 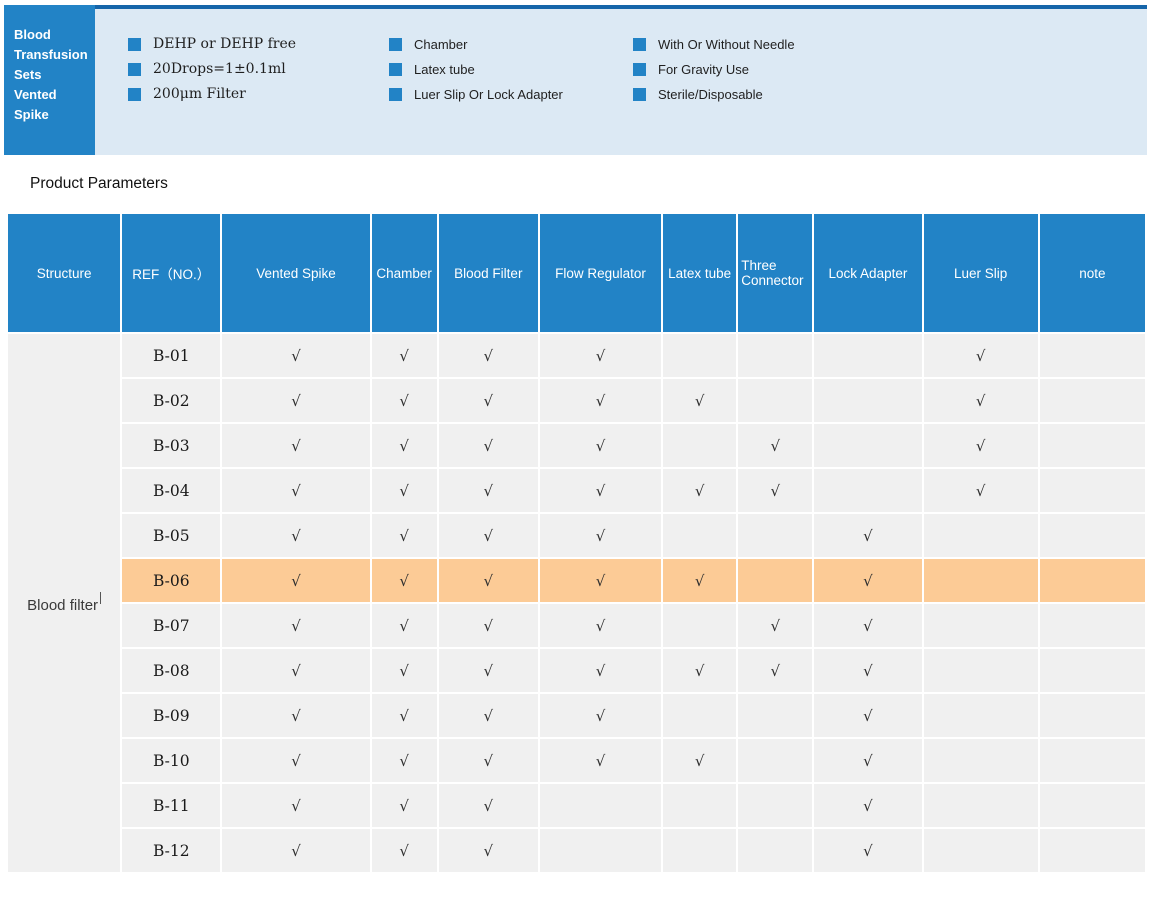 What do you see at coordinates (404, 273) in the screenshot?
I see `column-header-chamber: Chamber` at bounding box center [404, 273].